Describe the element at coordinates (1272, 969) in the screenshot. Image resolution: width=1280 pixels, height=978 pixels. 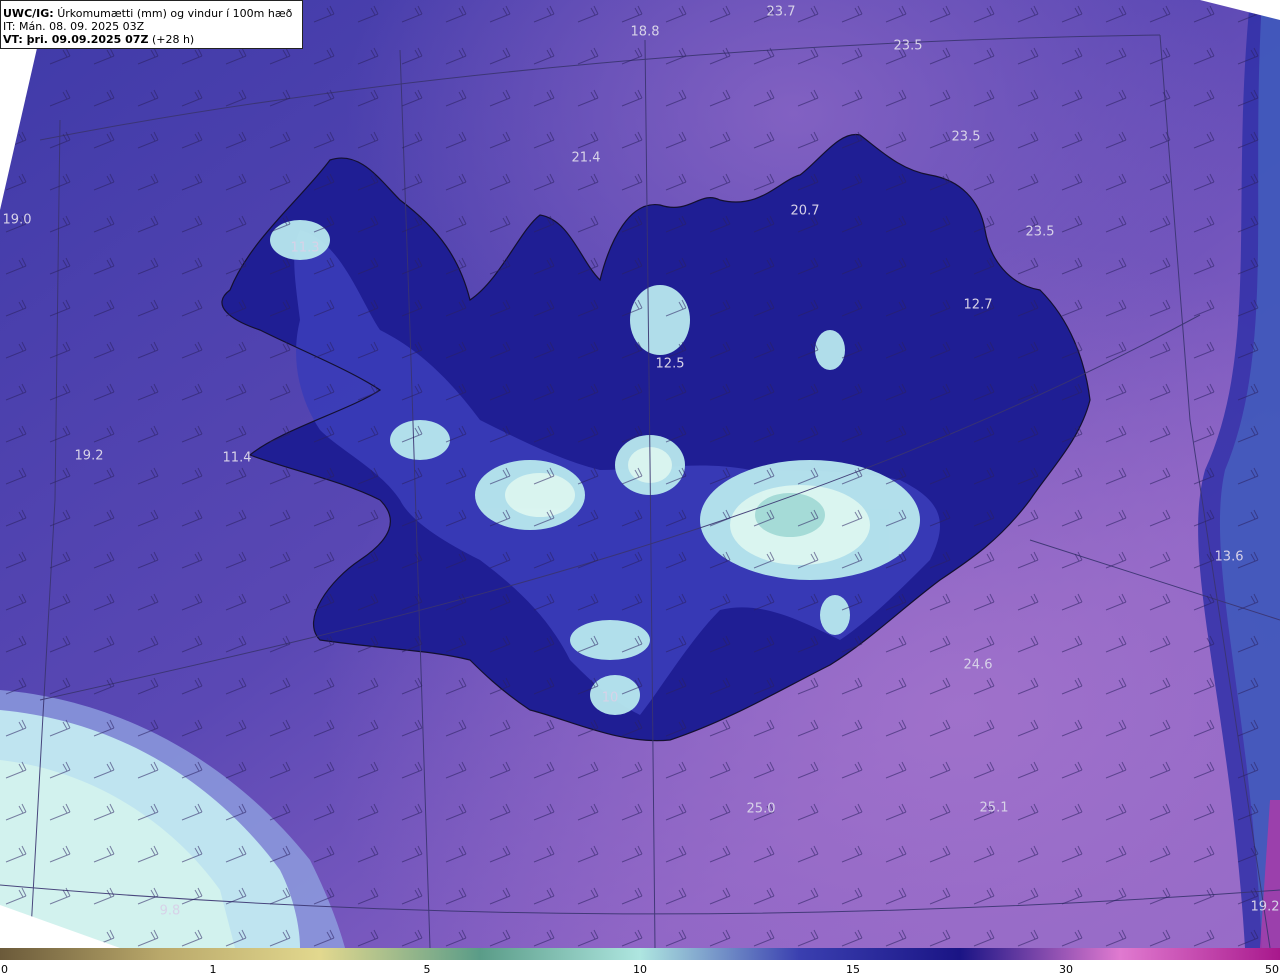
I see `colorbar-tick: 50` at that location.